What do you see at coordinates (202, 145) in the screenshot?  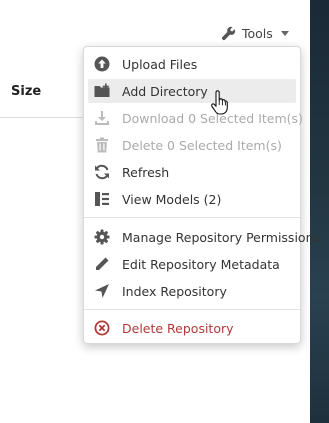 I see `menu-item-label: Delete 0 Selected Item(s)` at bounding box center [202, 145].